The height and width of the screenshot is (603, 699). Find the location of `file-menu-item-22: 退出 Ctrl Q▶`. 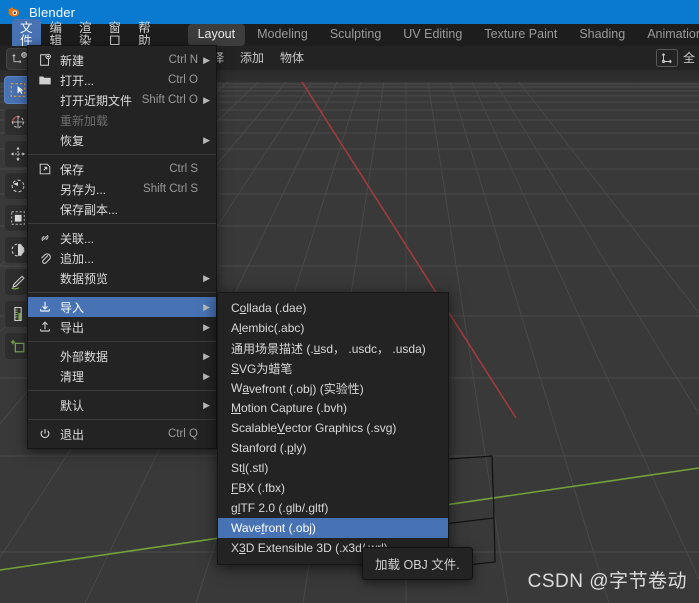

file-menu-item-22: 退出 Ctrl Q▶ is located at coordinates (122, 434).